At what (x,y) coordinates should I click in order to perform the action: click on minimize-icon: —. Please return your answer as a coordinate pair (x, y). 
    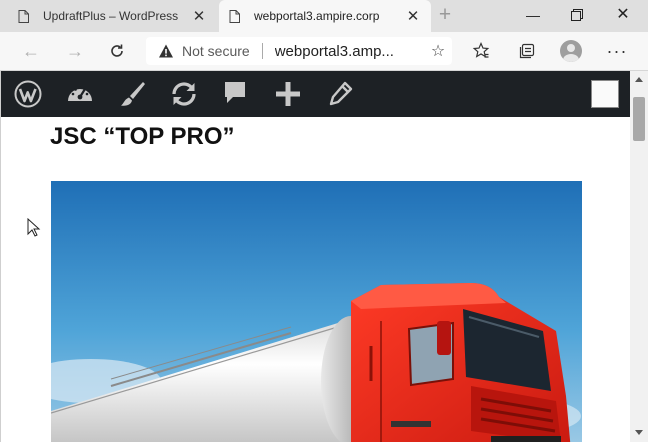
    Looking at the image, I should click on (533, 15).